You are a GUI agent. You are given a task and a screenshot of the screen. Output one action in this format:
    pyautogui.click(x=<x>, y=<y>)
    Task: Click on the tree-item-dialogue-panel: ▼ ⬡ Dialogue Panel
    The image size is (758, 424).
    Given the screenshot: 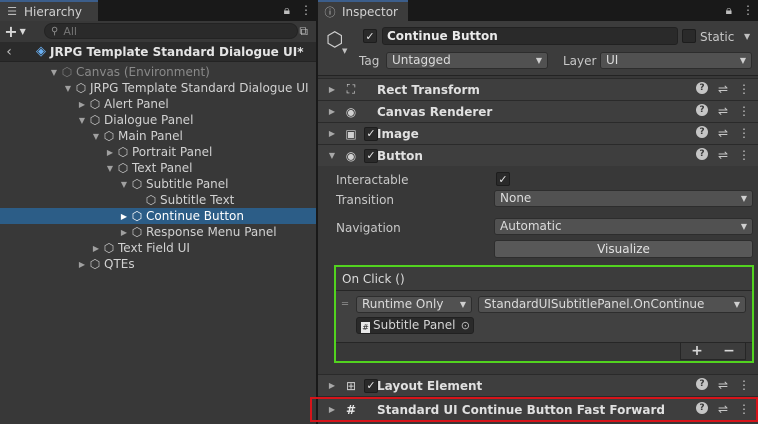 What is the action you would take?
    pyautogui.click(x=158, y=120)
    